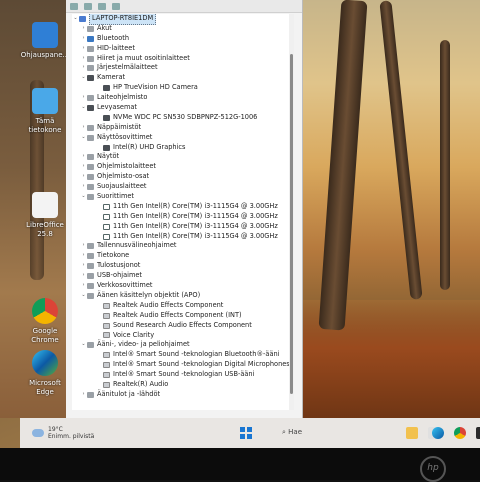 Image resolution: width=480 pixels, height=482 pixels. Describe the element at coordinates (246, 433) in the screenshot. I see `start-button` at that location.